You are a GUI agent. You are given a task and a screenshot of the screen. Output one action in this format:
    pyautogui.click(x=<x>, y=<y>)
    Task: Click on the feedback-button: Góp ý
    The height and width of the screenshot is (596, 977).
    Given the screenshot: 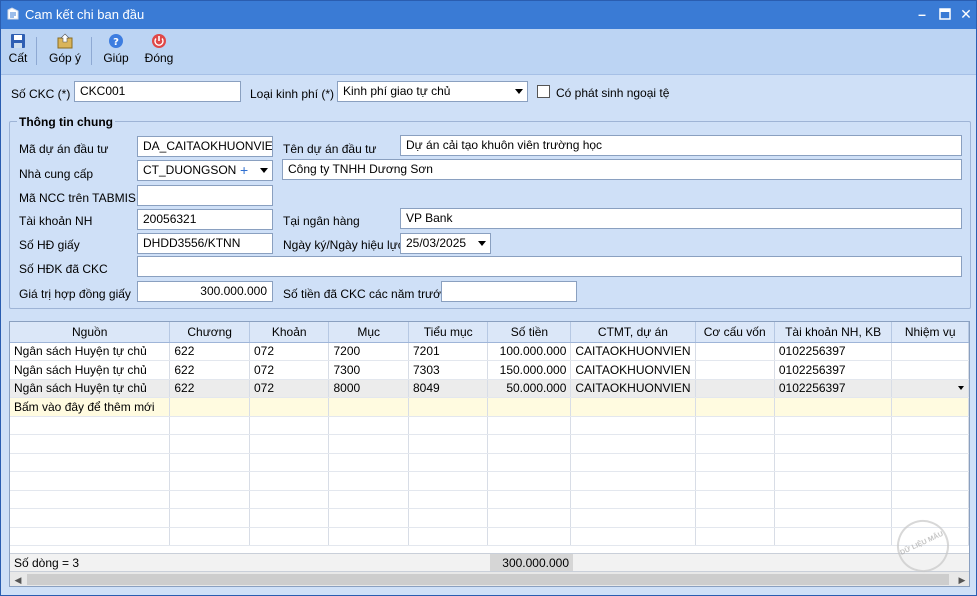 What is the action you would take?
    pyautogui.click(x=65, y=52)
    